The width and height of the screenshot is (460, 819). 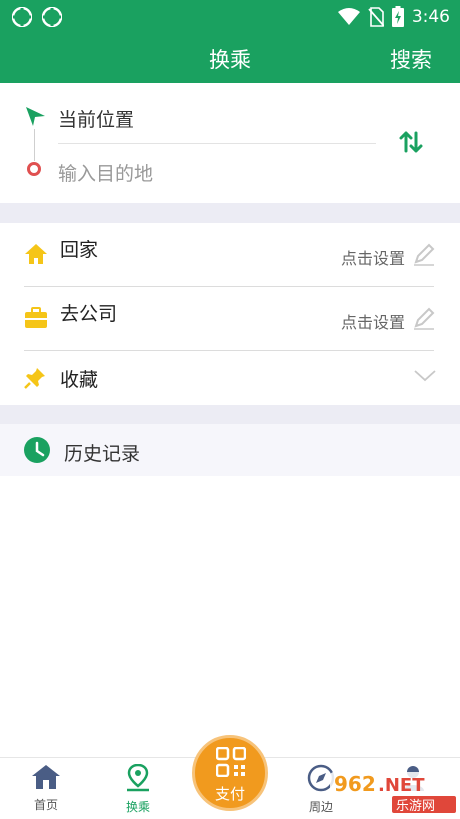 I want to click on place-work: 去公司 点击设置, so click(x=230, y=319).